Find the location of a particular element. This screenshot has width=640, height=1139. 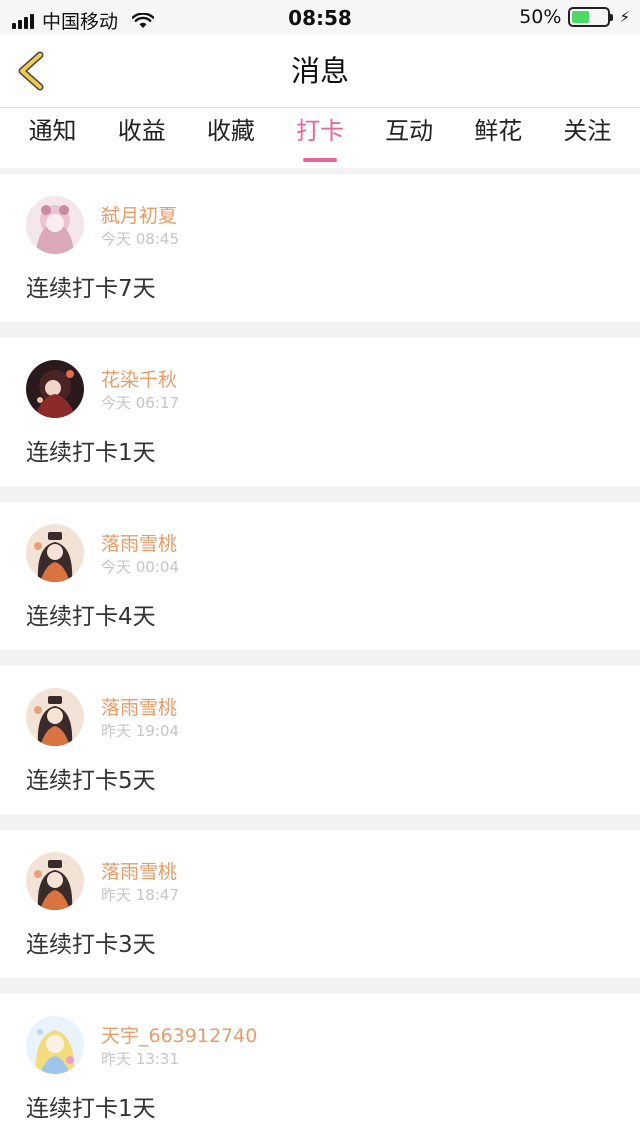

charging-bolt-icon: ⚡ is located at coordinates (624, 17).